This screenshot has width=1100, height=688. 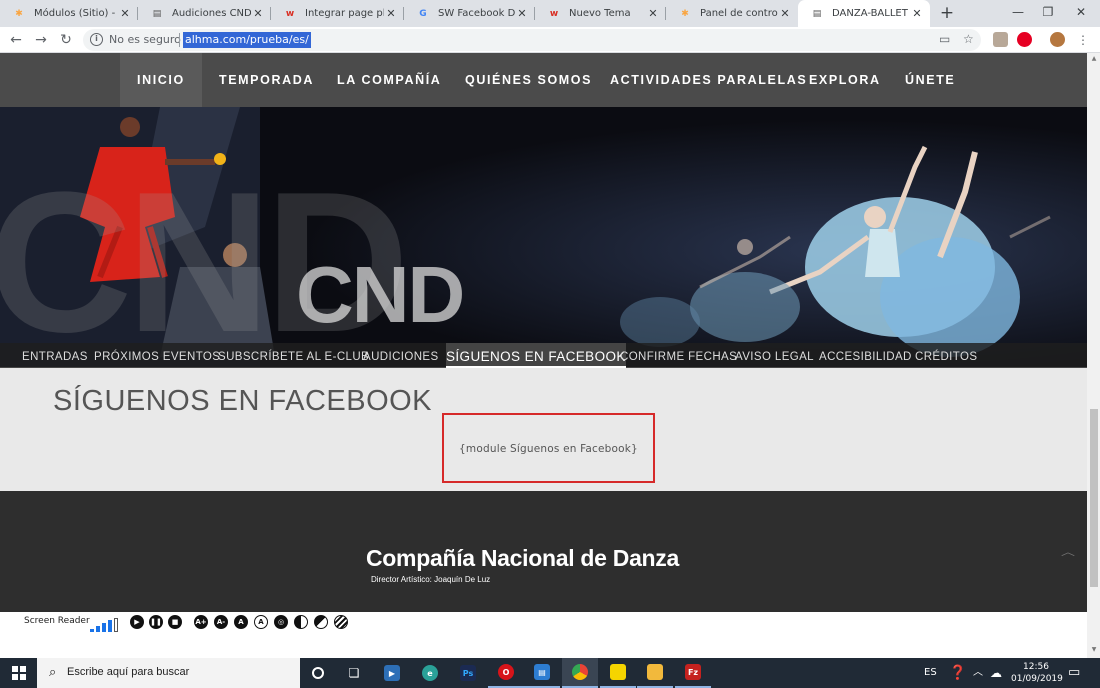 I want to click on cortana-icon, so click(x=318, y=673).